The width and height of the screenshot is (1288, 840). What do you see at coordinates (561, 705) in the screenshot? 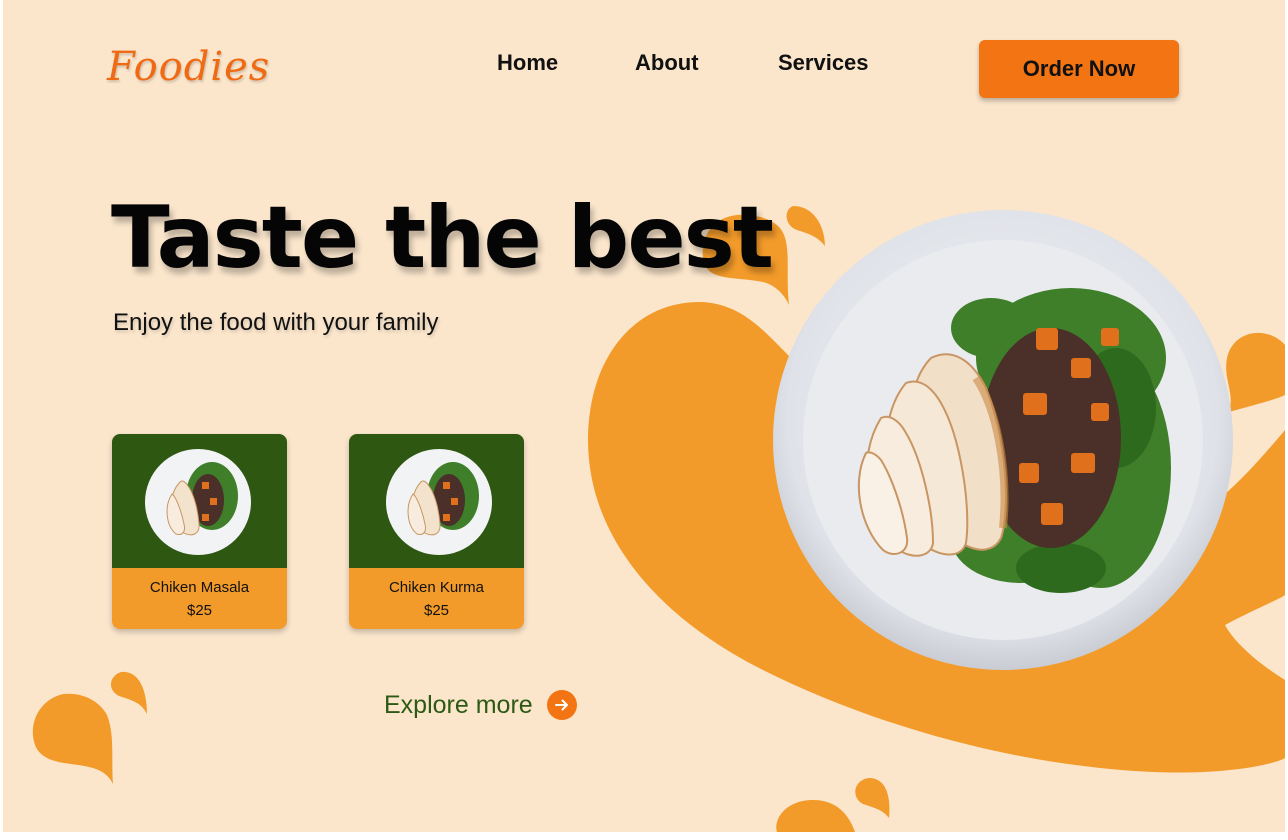
I see `arrow-right-circle-icon` at bounding box center [561, 705].